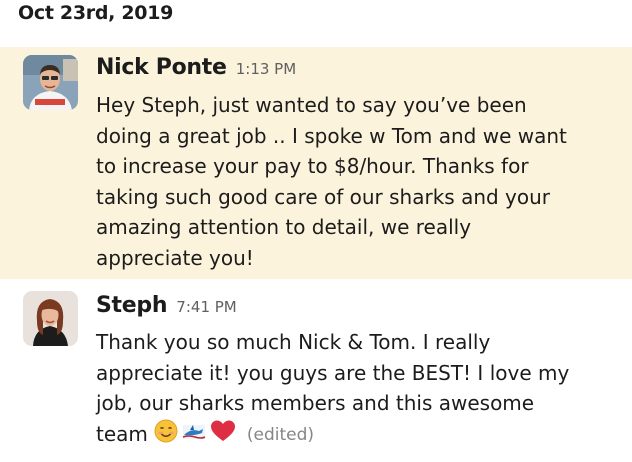  What do you see at coordinates (356, 435) in the screenshot?
I see `message-line-last: team (edited)` at bounding box center [356, 435].